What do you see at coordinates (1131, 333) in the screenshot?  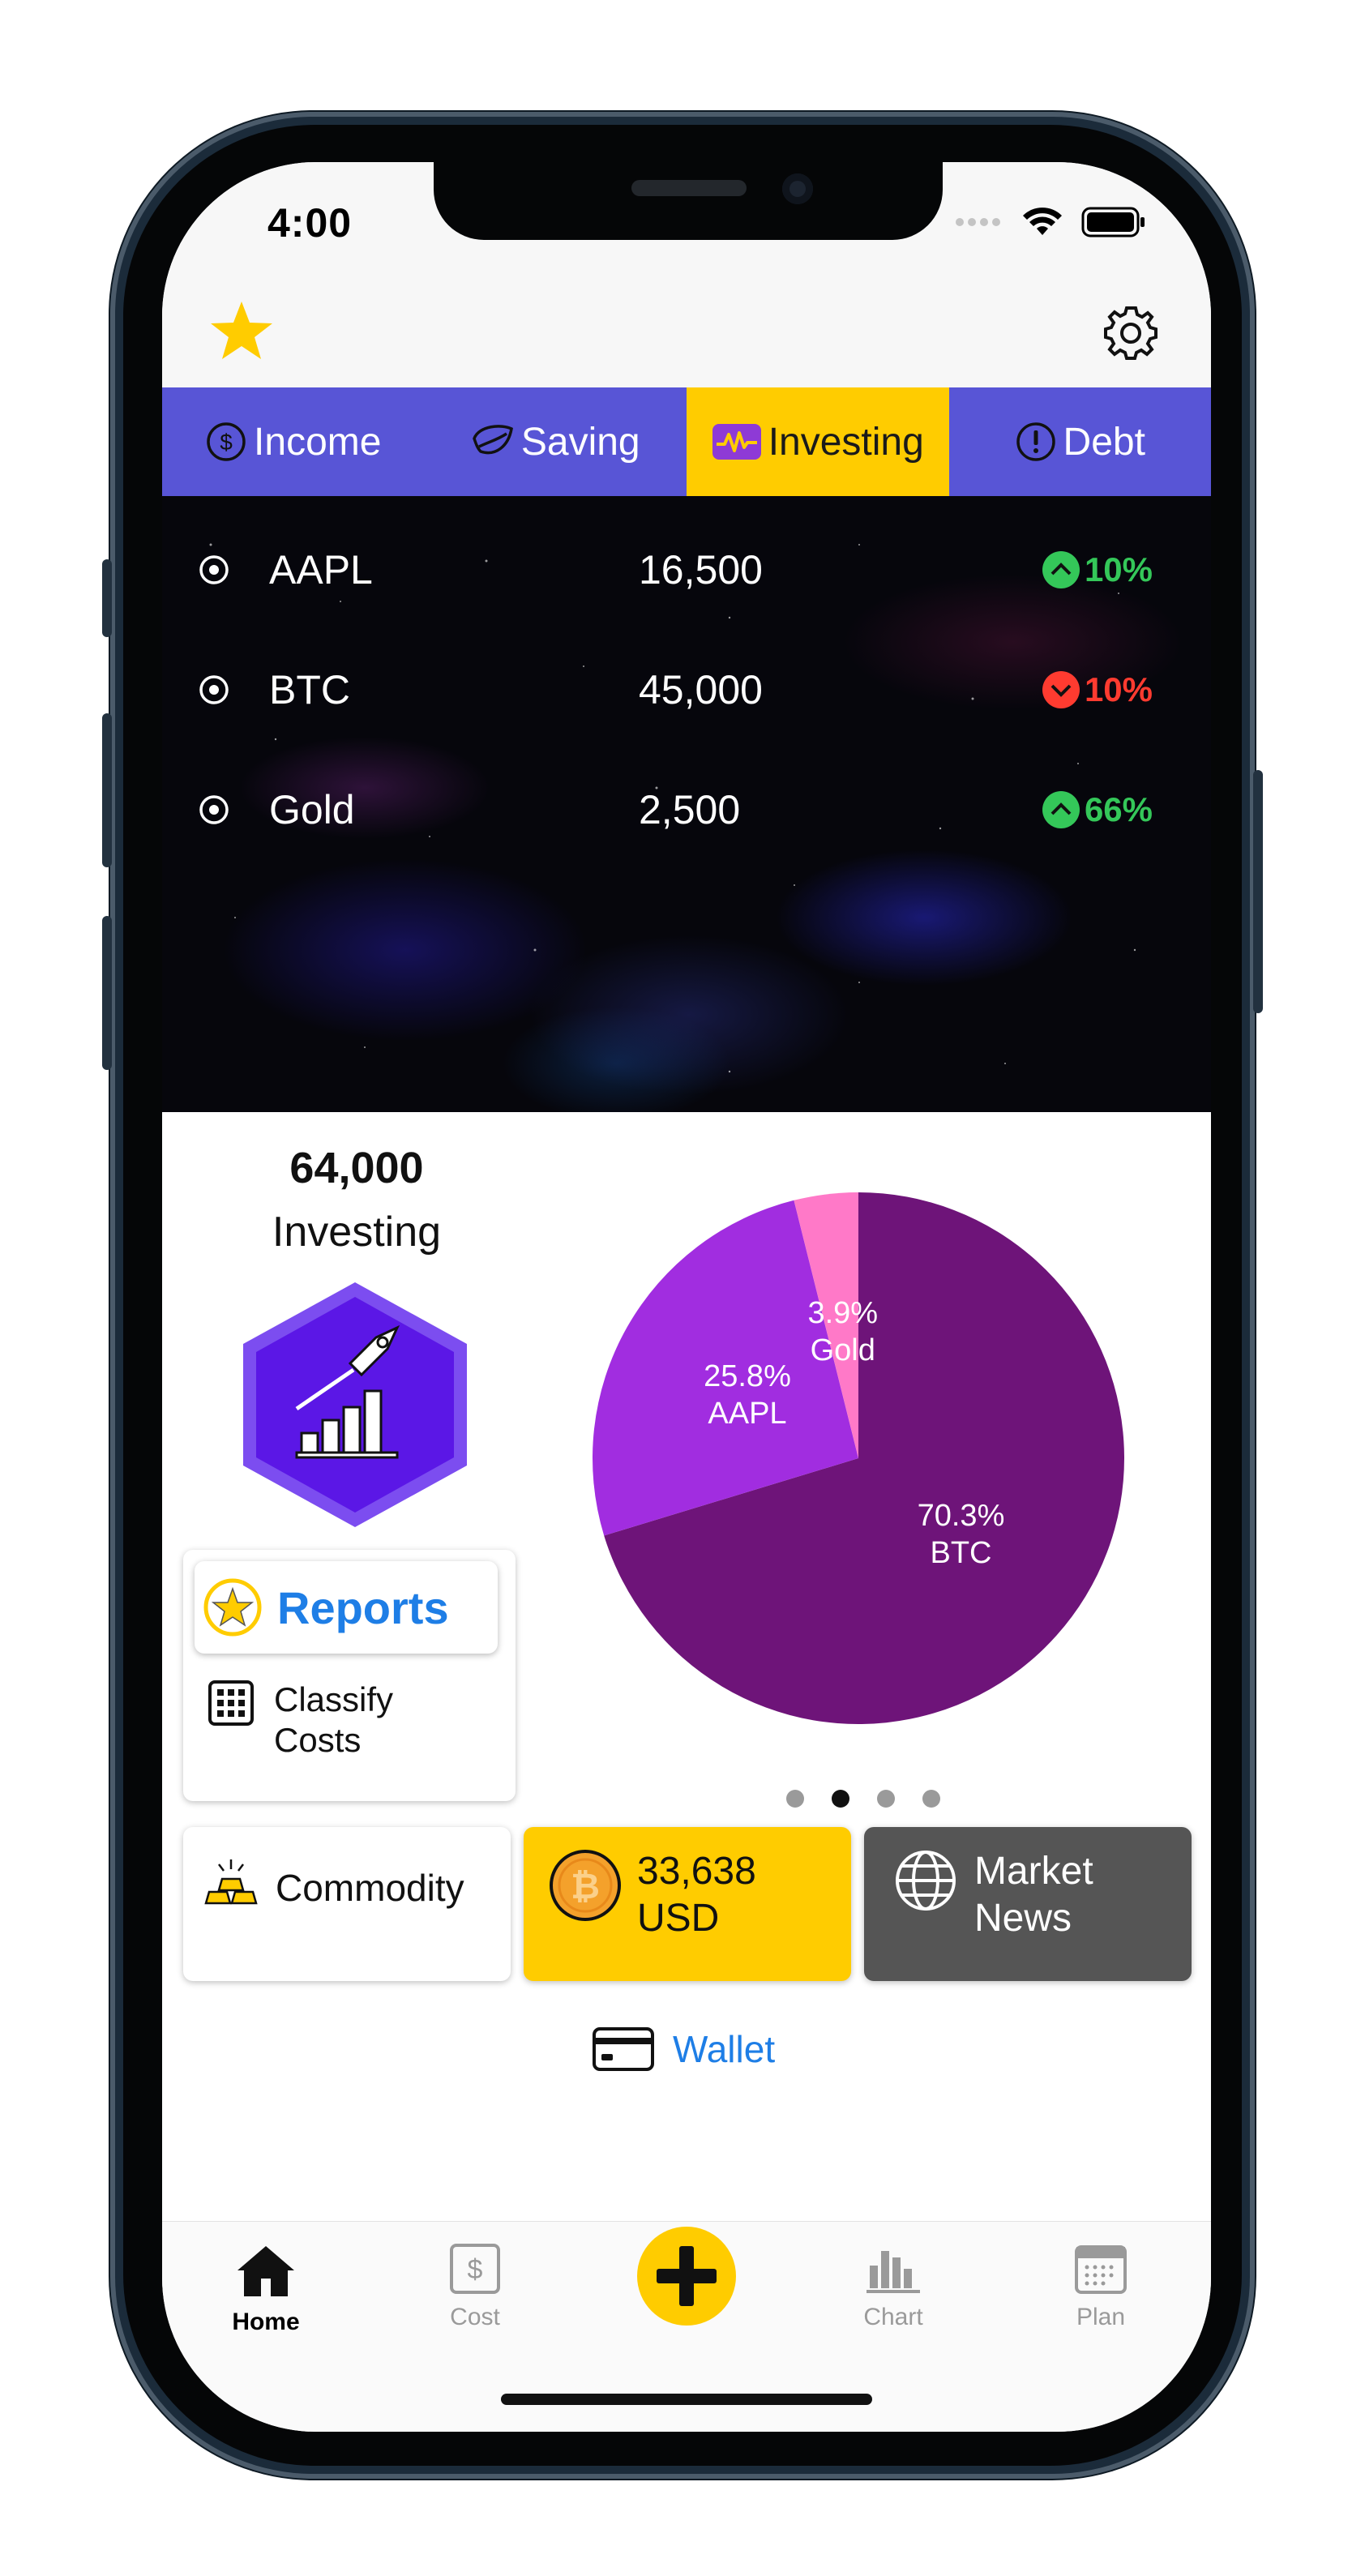 I see `settings-gear-icon` at bounding box center [1131, 333].